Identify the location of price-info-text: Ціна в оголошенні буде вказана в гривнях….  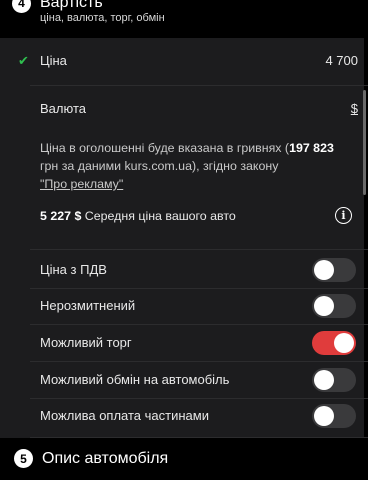
(187, 167).